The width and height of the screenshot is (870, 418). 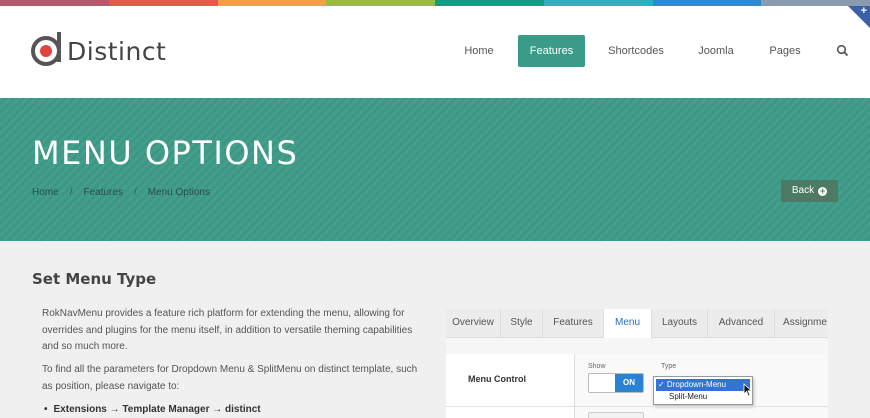 I want to click on tab-overview: Overview, so click(x=473, y=323).